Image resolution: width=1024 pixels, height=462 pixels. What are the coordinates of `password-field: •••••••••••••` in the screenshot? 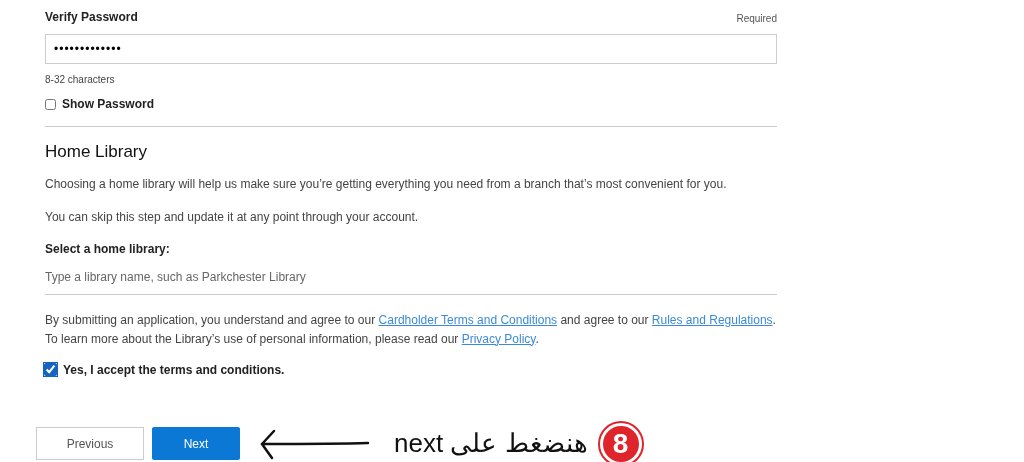 It's located at (411, 49).